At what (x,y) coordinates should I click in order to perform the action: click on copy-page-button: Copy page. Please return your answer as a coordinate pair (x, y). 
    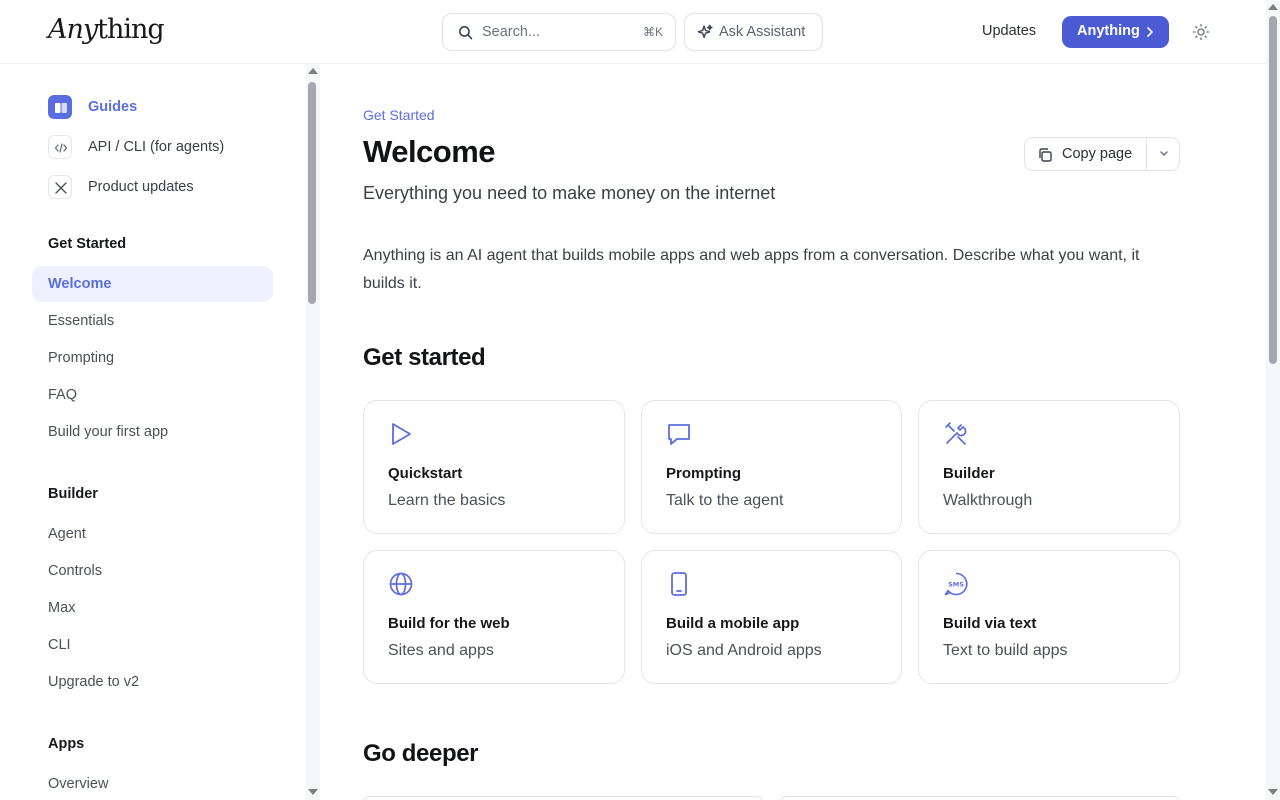
    Looking at the image, I should click on (1102, 154).